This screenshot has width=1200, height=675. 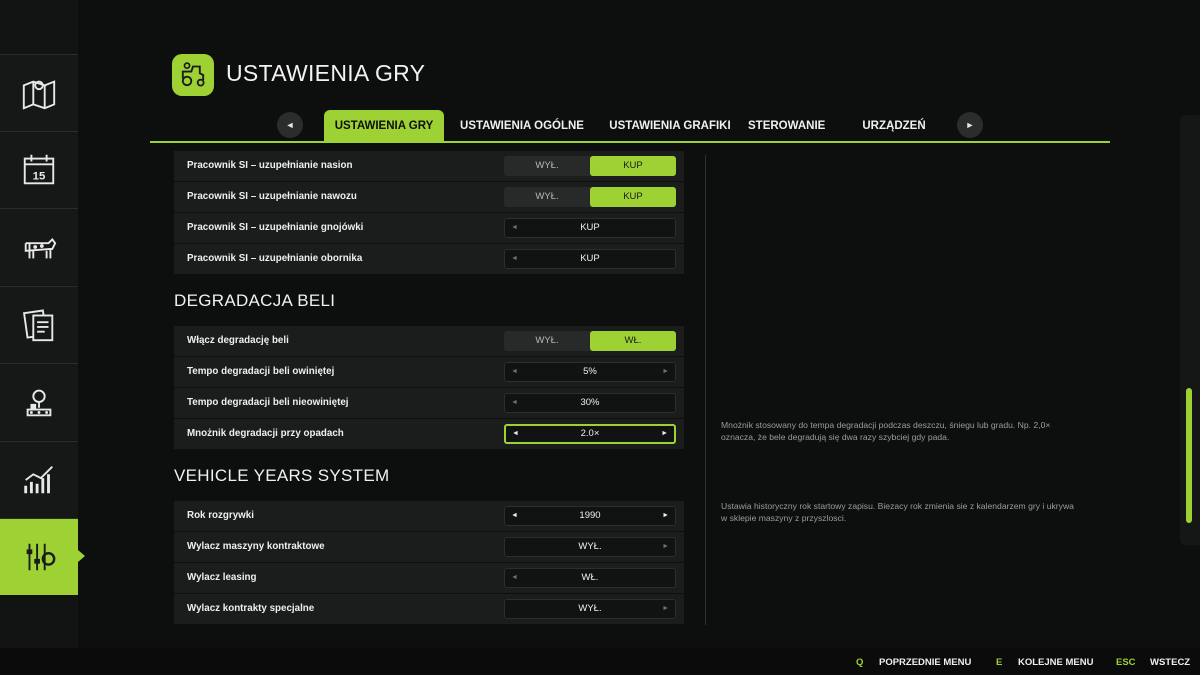 I want to click on setting-label: Wylacz leasing, so click(x=222, y=577).